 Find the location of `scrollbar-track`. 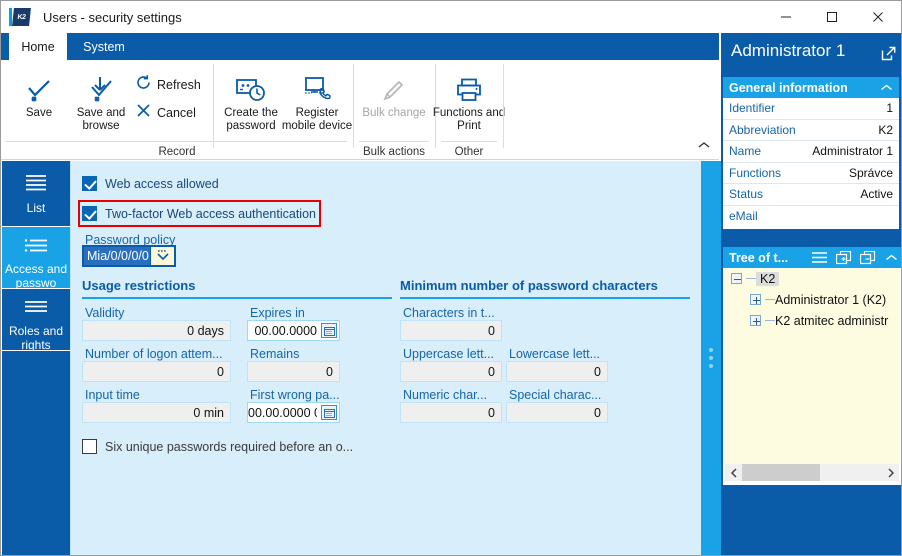

scrollbar-track is located at coordinates (812, 472).